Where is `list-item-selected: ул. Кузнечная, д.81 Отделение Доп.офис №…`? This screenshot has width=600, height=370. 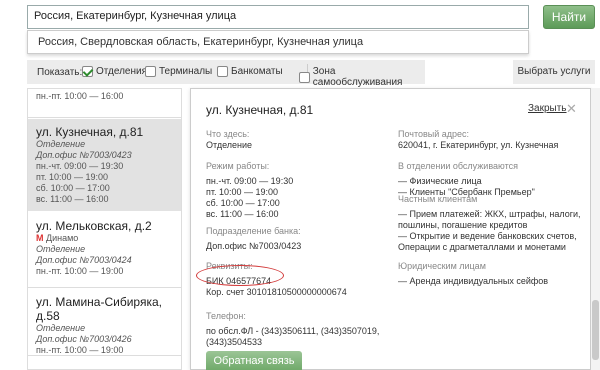
list-item-selected: ул. Кузнечная, д.81 Отделение Доп.офис №… is located at coordinates (104, 165).